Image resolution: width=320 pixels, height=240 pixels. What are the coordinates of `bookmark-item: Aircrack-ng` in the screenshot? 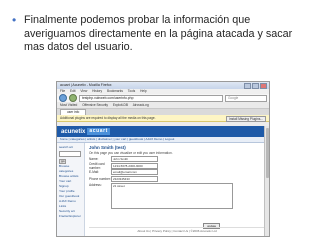 It's located at (141, 105).